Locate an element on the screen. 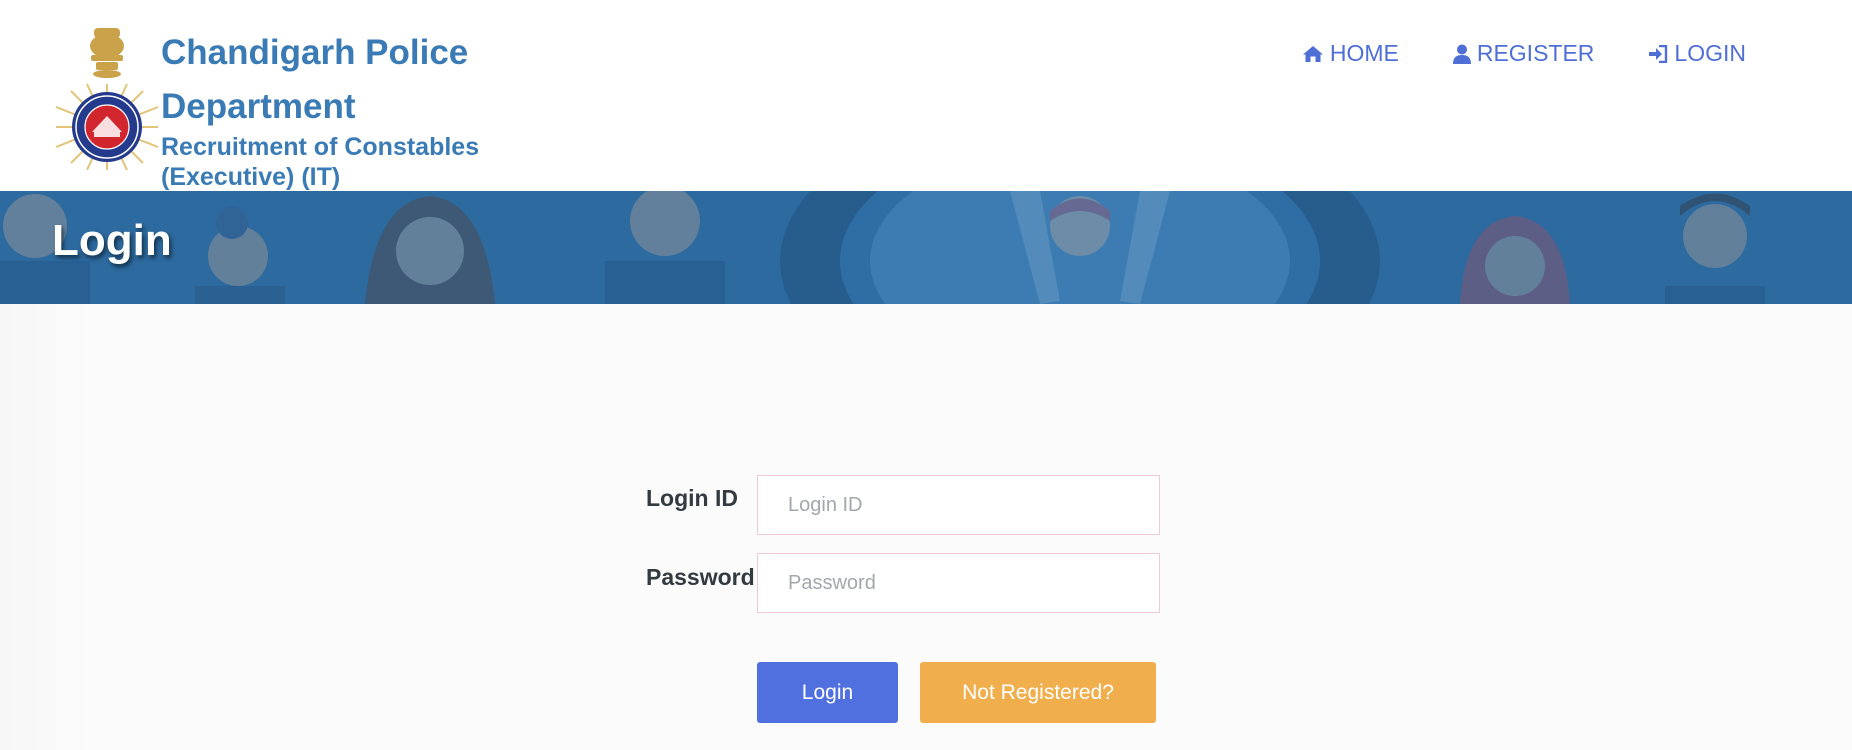 Image resolution: width=1852 pixels, height=750 pixels. not-registered-button: Not Registered? is located at coordinates (1038, 692).